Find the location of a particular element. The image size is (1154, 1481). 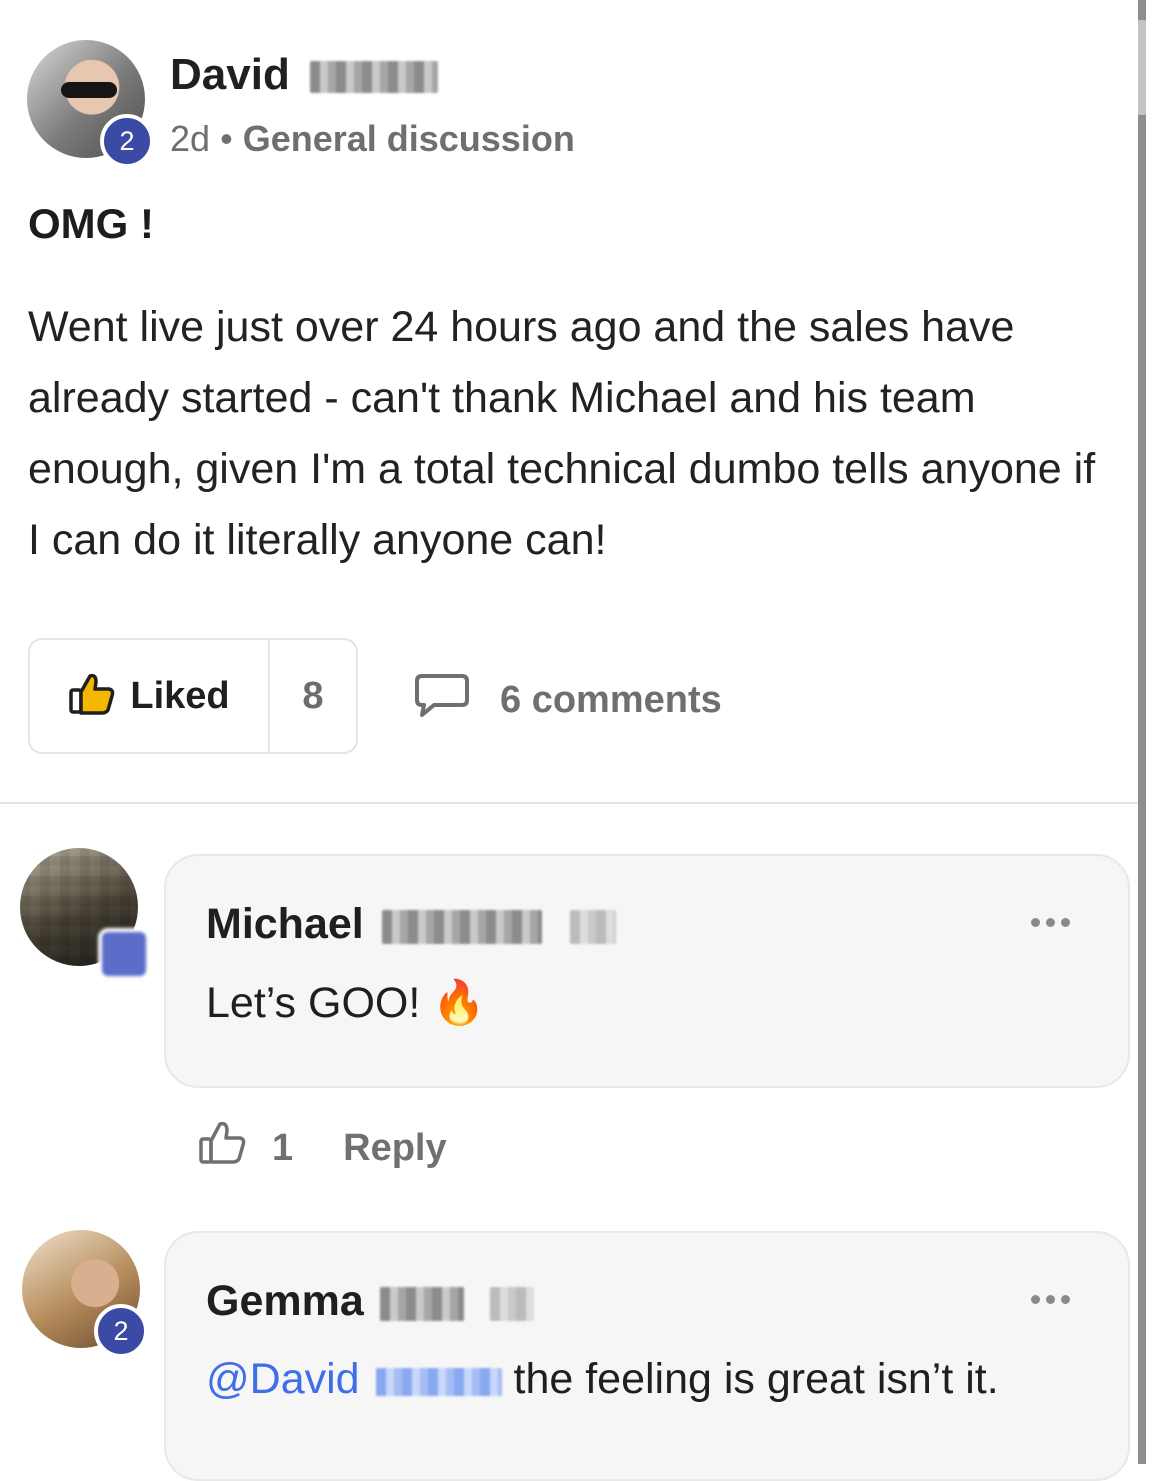

thumbs-up-icon is located at coordinates (92, 696).